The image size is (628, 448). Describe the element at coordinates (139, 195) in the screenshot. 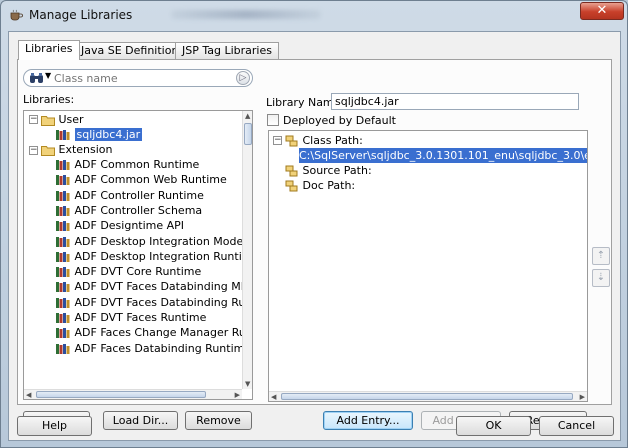

I see `tree-node-label: ADF Controller Runtime` at that location.